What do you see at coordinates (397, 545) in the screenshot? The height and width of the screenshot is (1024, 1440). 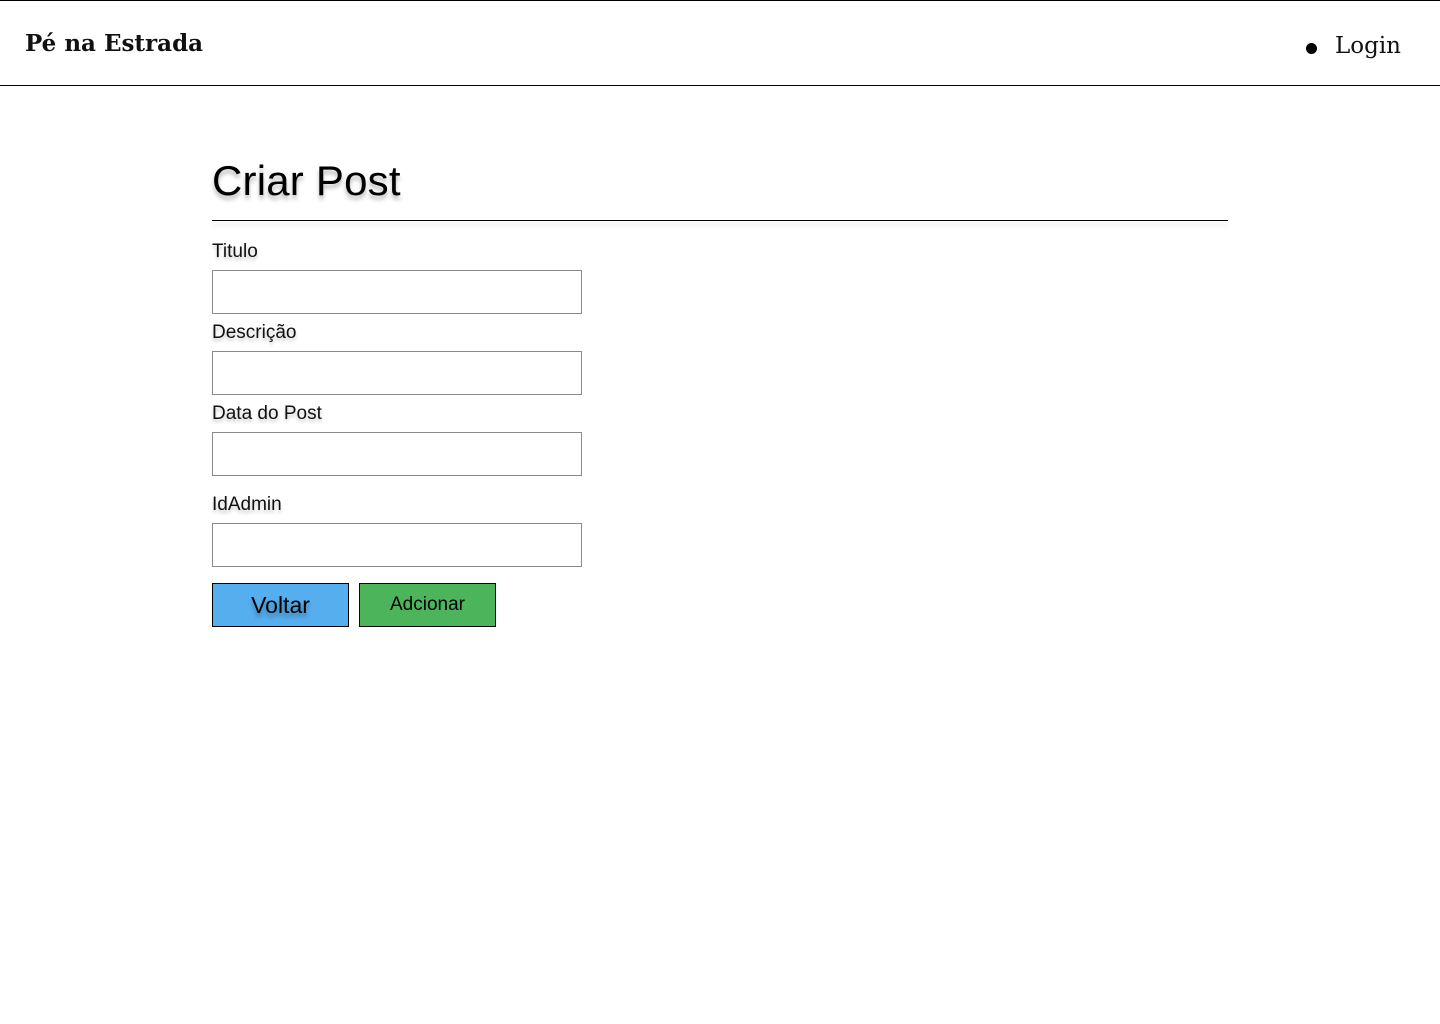 I see `idadmin-input` at bounding box center [397, 545].